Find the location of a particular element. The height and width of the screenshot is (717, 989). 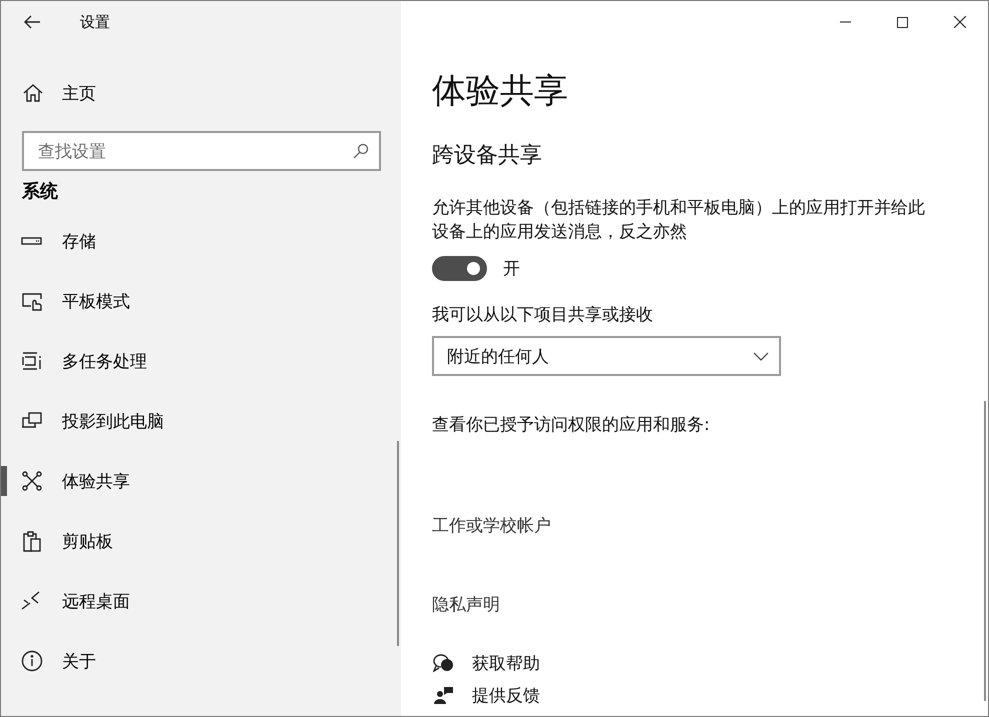

home-icon is located at coordinates (33, 93).